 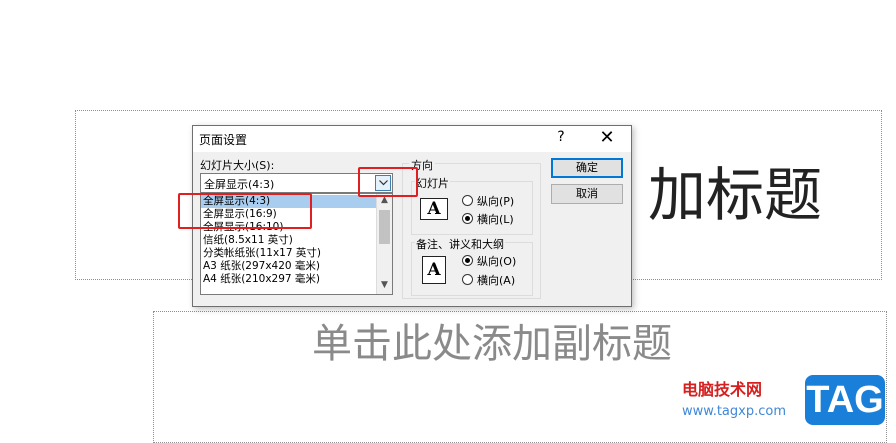 I want to click on slides-landscape-page-icon: A, so click(x=434, y=209).